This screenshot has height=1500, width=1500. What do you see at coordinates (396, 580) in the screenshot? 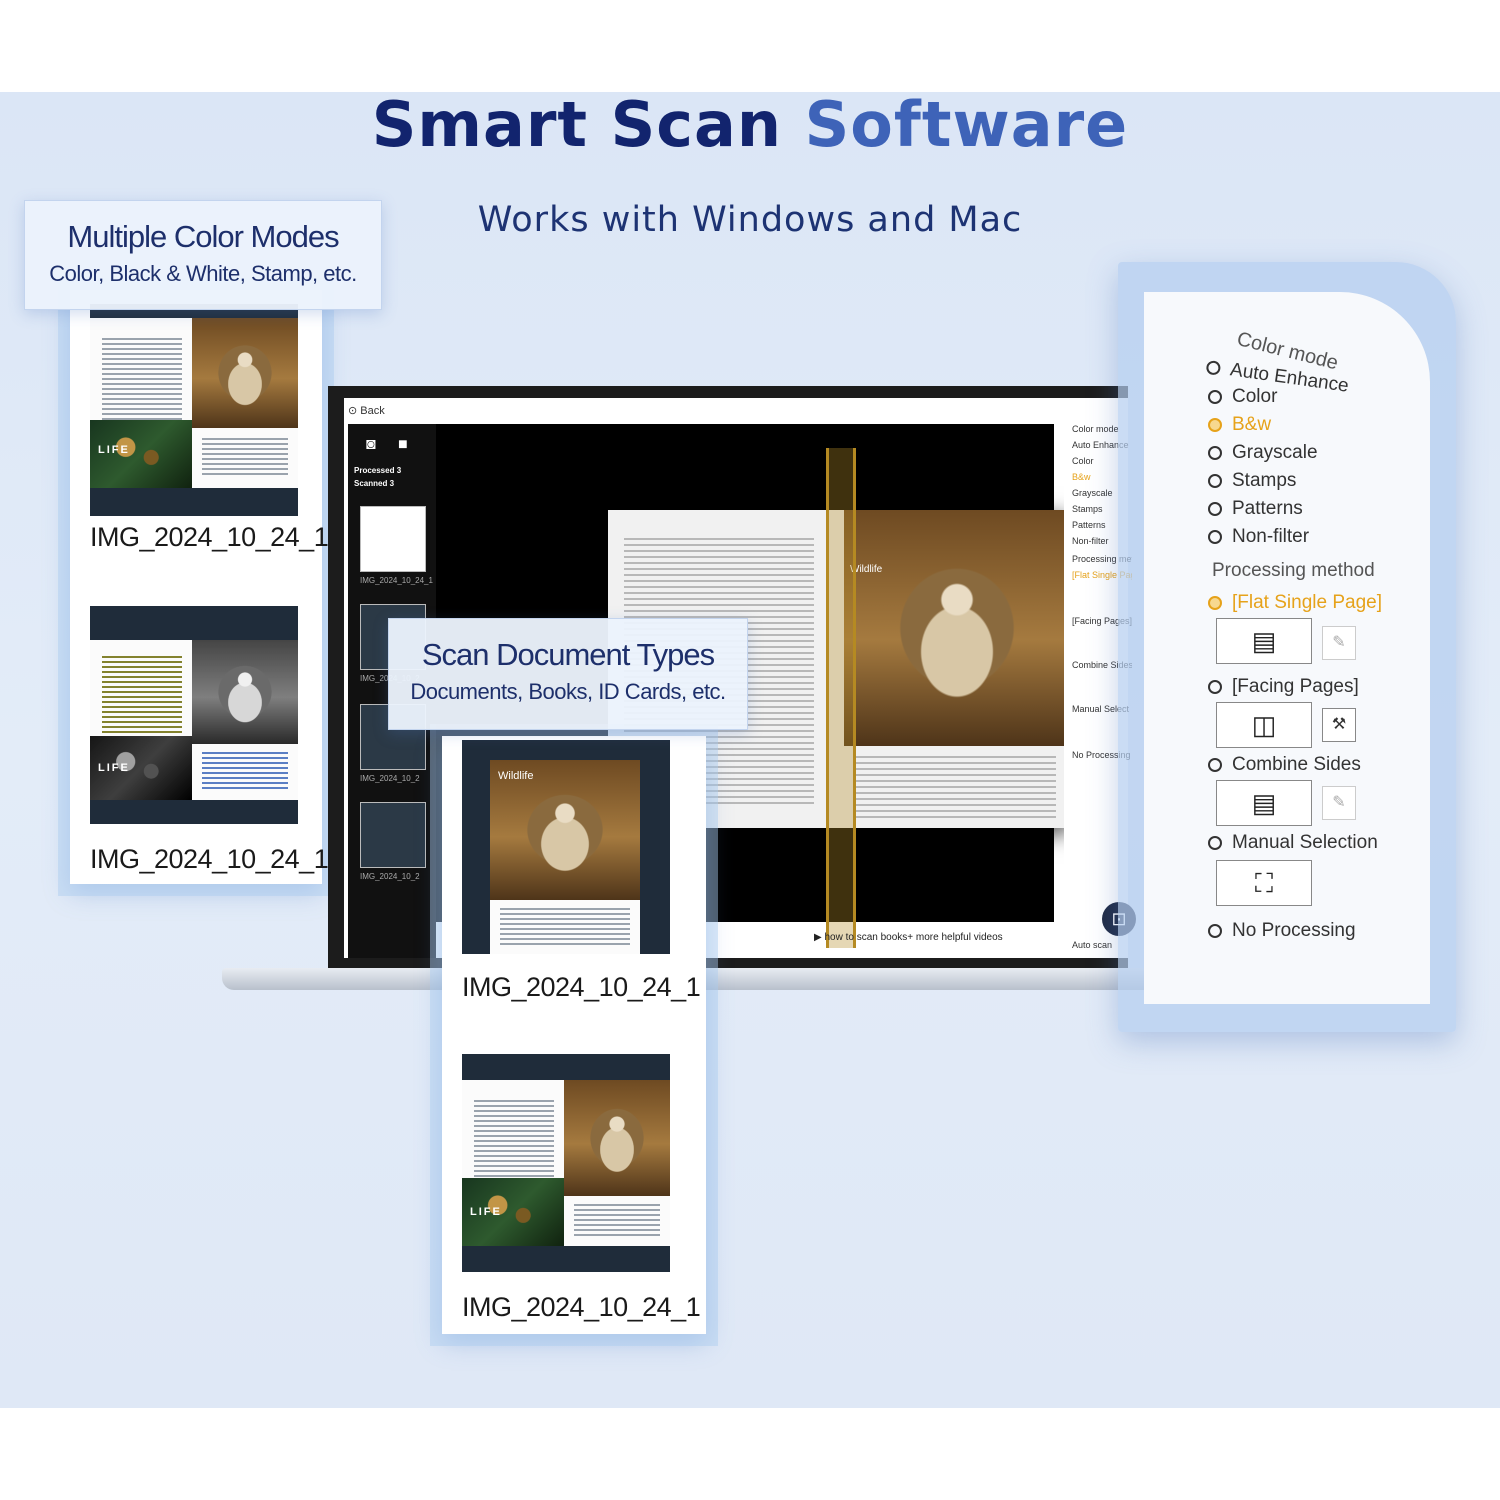
I see `side-thumbnail-label: IMG_2024_10_24_1` at bounding box center [396, 580].